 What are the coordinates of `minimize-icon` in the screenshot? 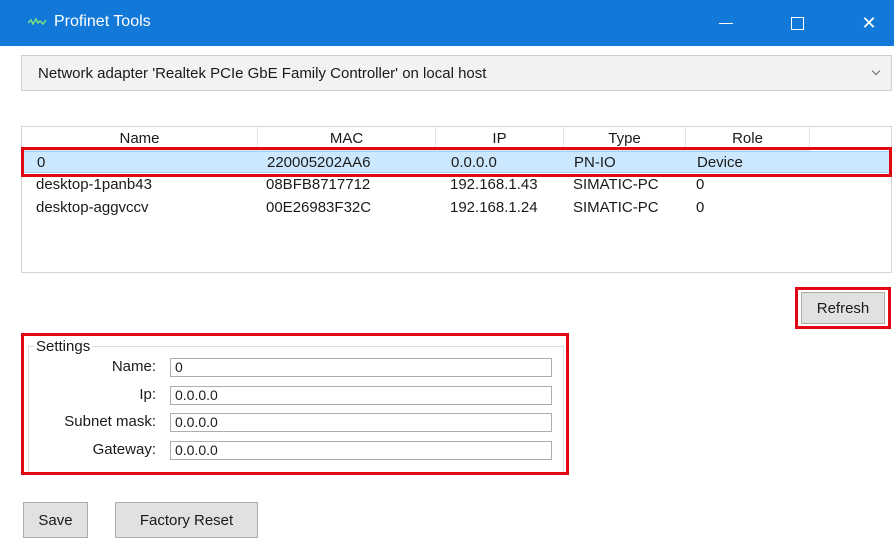 It's located at (726, 23).